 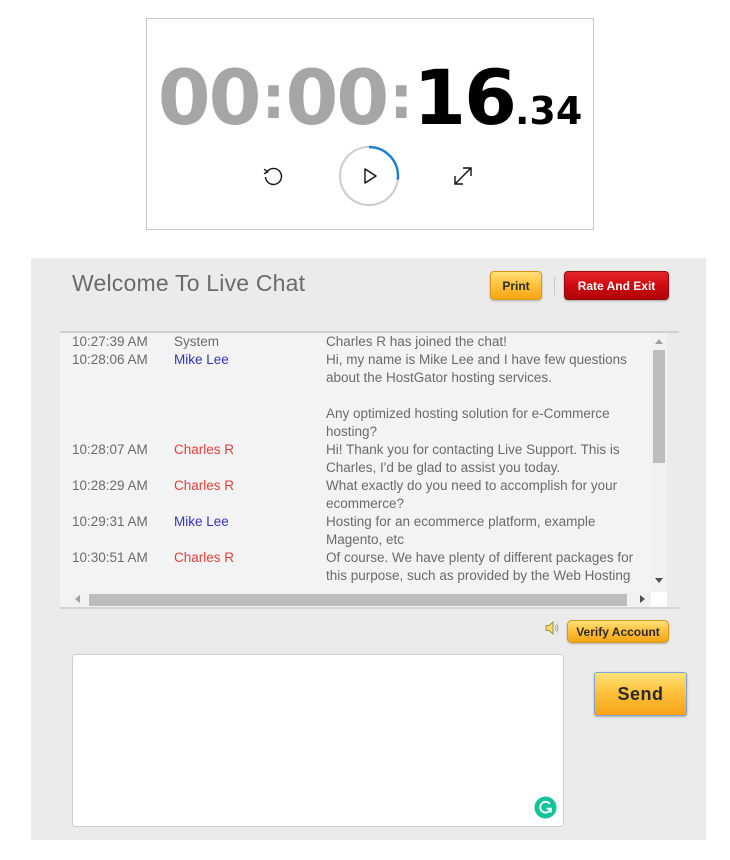 What do you see at coordinates (465, 97) in the screenshot?
I see `timer-seconds: 16` at bounding box center [465, 97].